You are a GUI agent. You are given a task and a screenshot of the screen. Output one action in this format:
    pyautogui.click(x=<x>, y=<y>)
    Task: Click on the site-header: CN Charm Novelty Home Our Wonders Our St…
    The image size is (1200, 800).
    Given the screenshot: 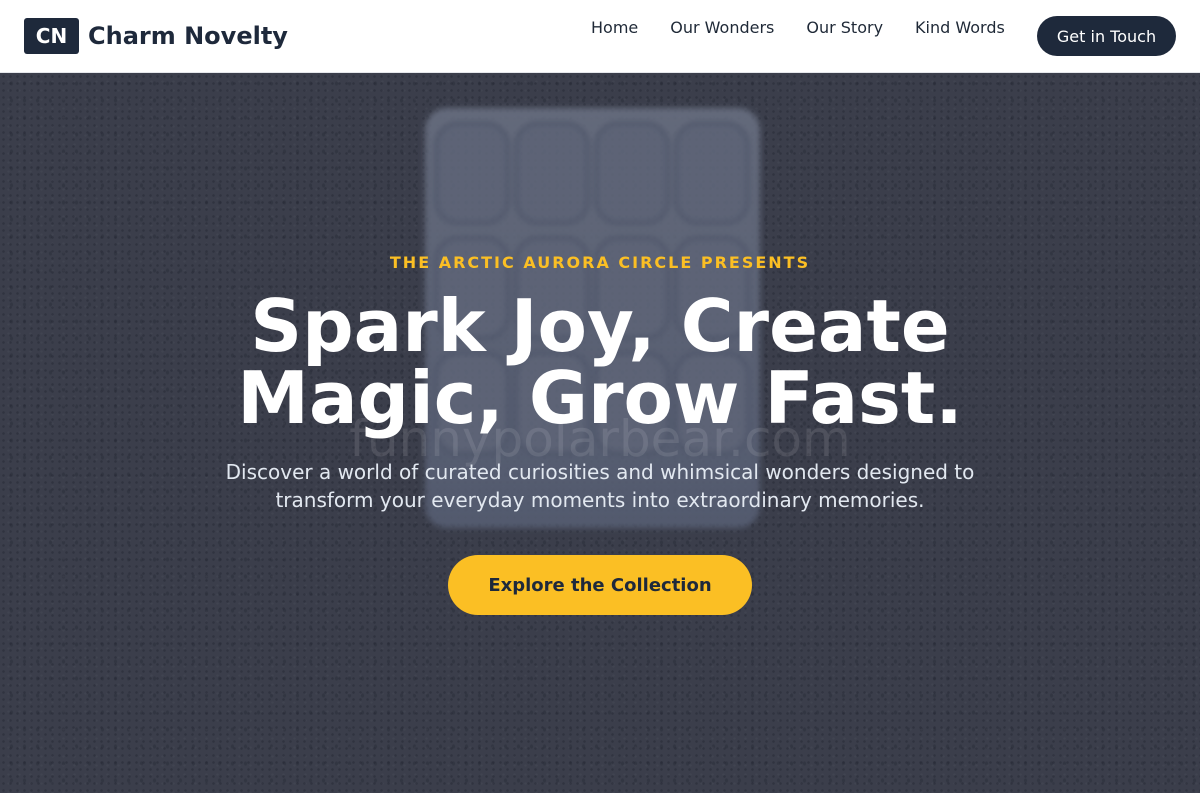 What is the action you would take?
    pyautogui.click(x=600, y=36)
    